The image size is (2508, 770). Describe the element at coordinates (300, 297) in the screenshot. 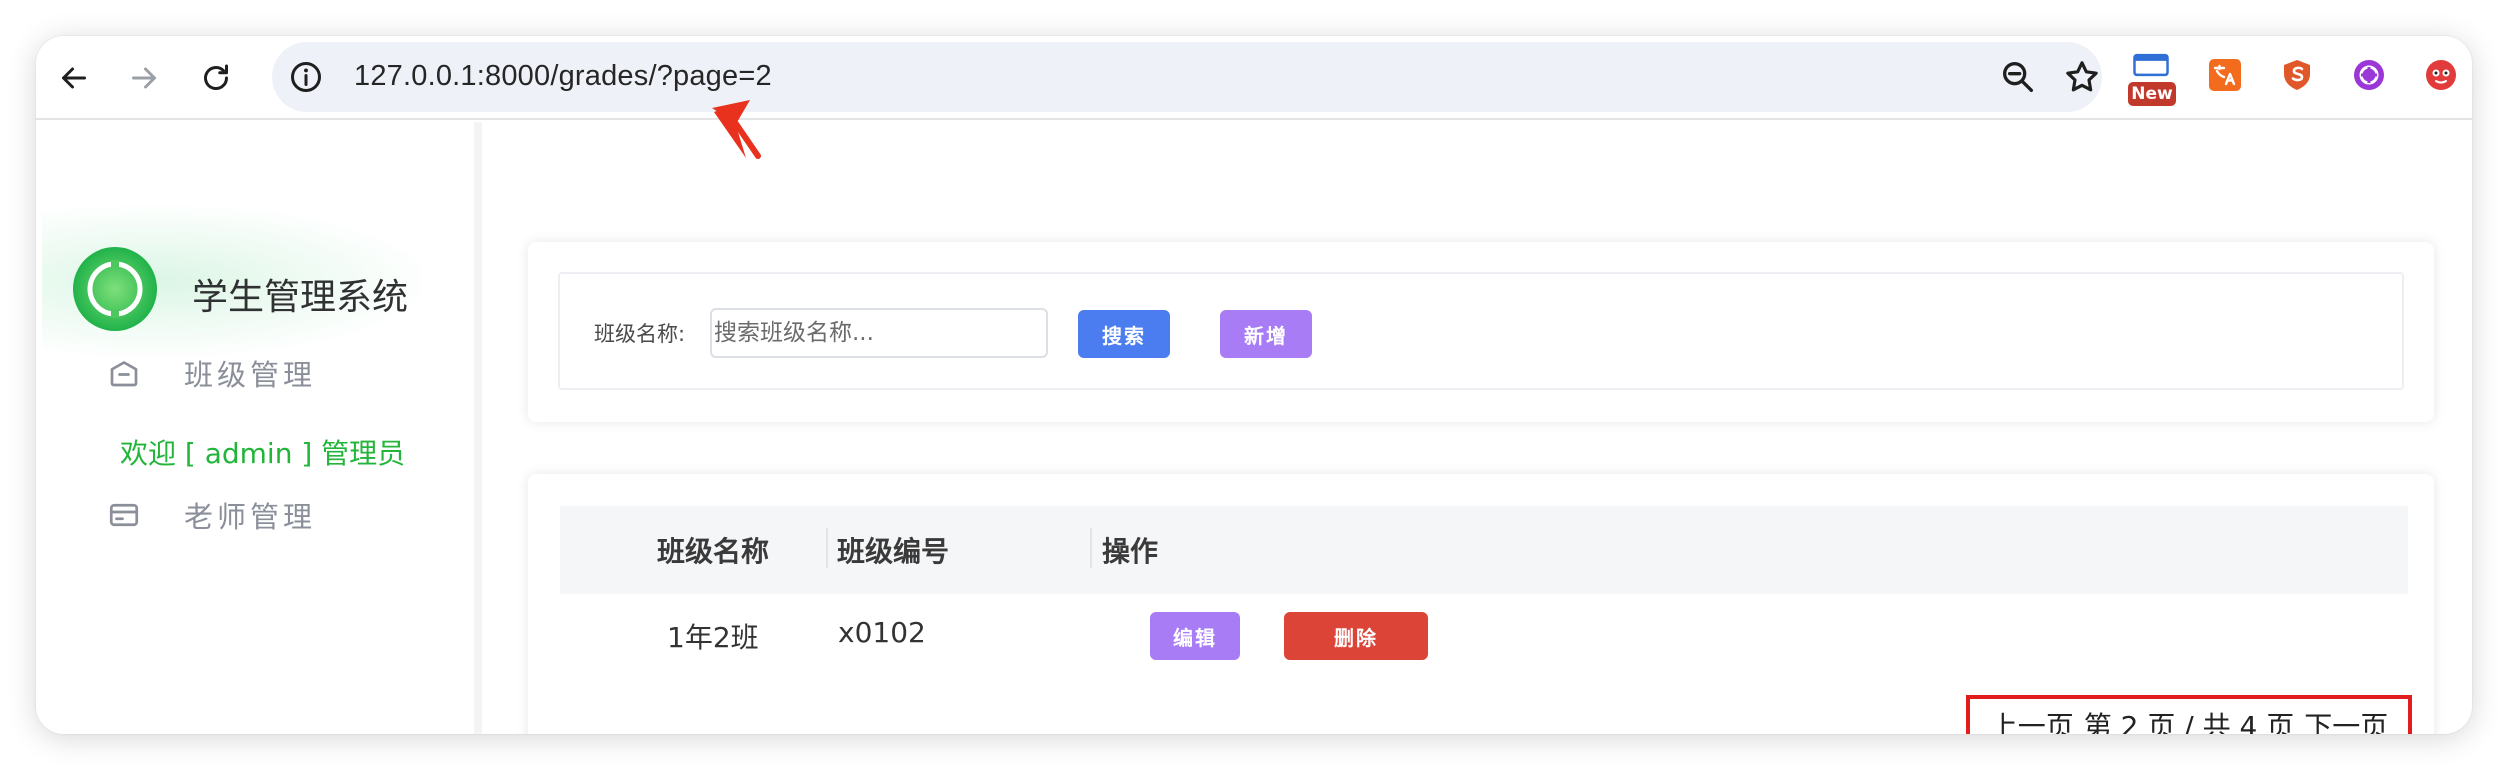

I see `brand-title: 学生管理系统` at that location.